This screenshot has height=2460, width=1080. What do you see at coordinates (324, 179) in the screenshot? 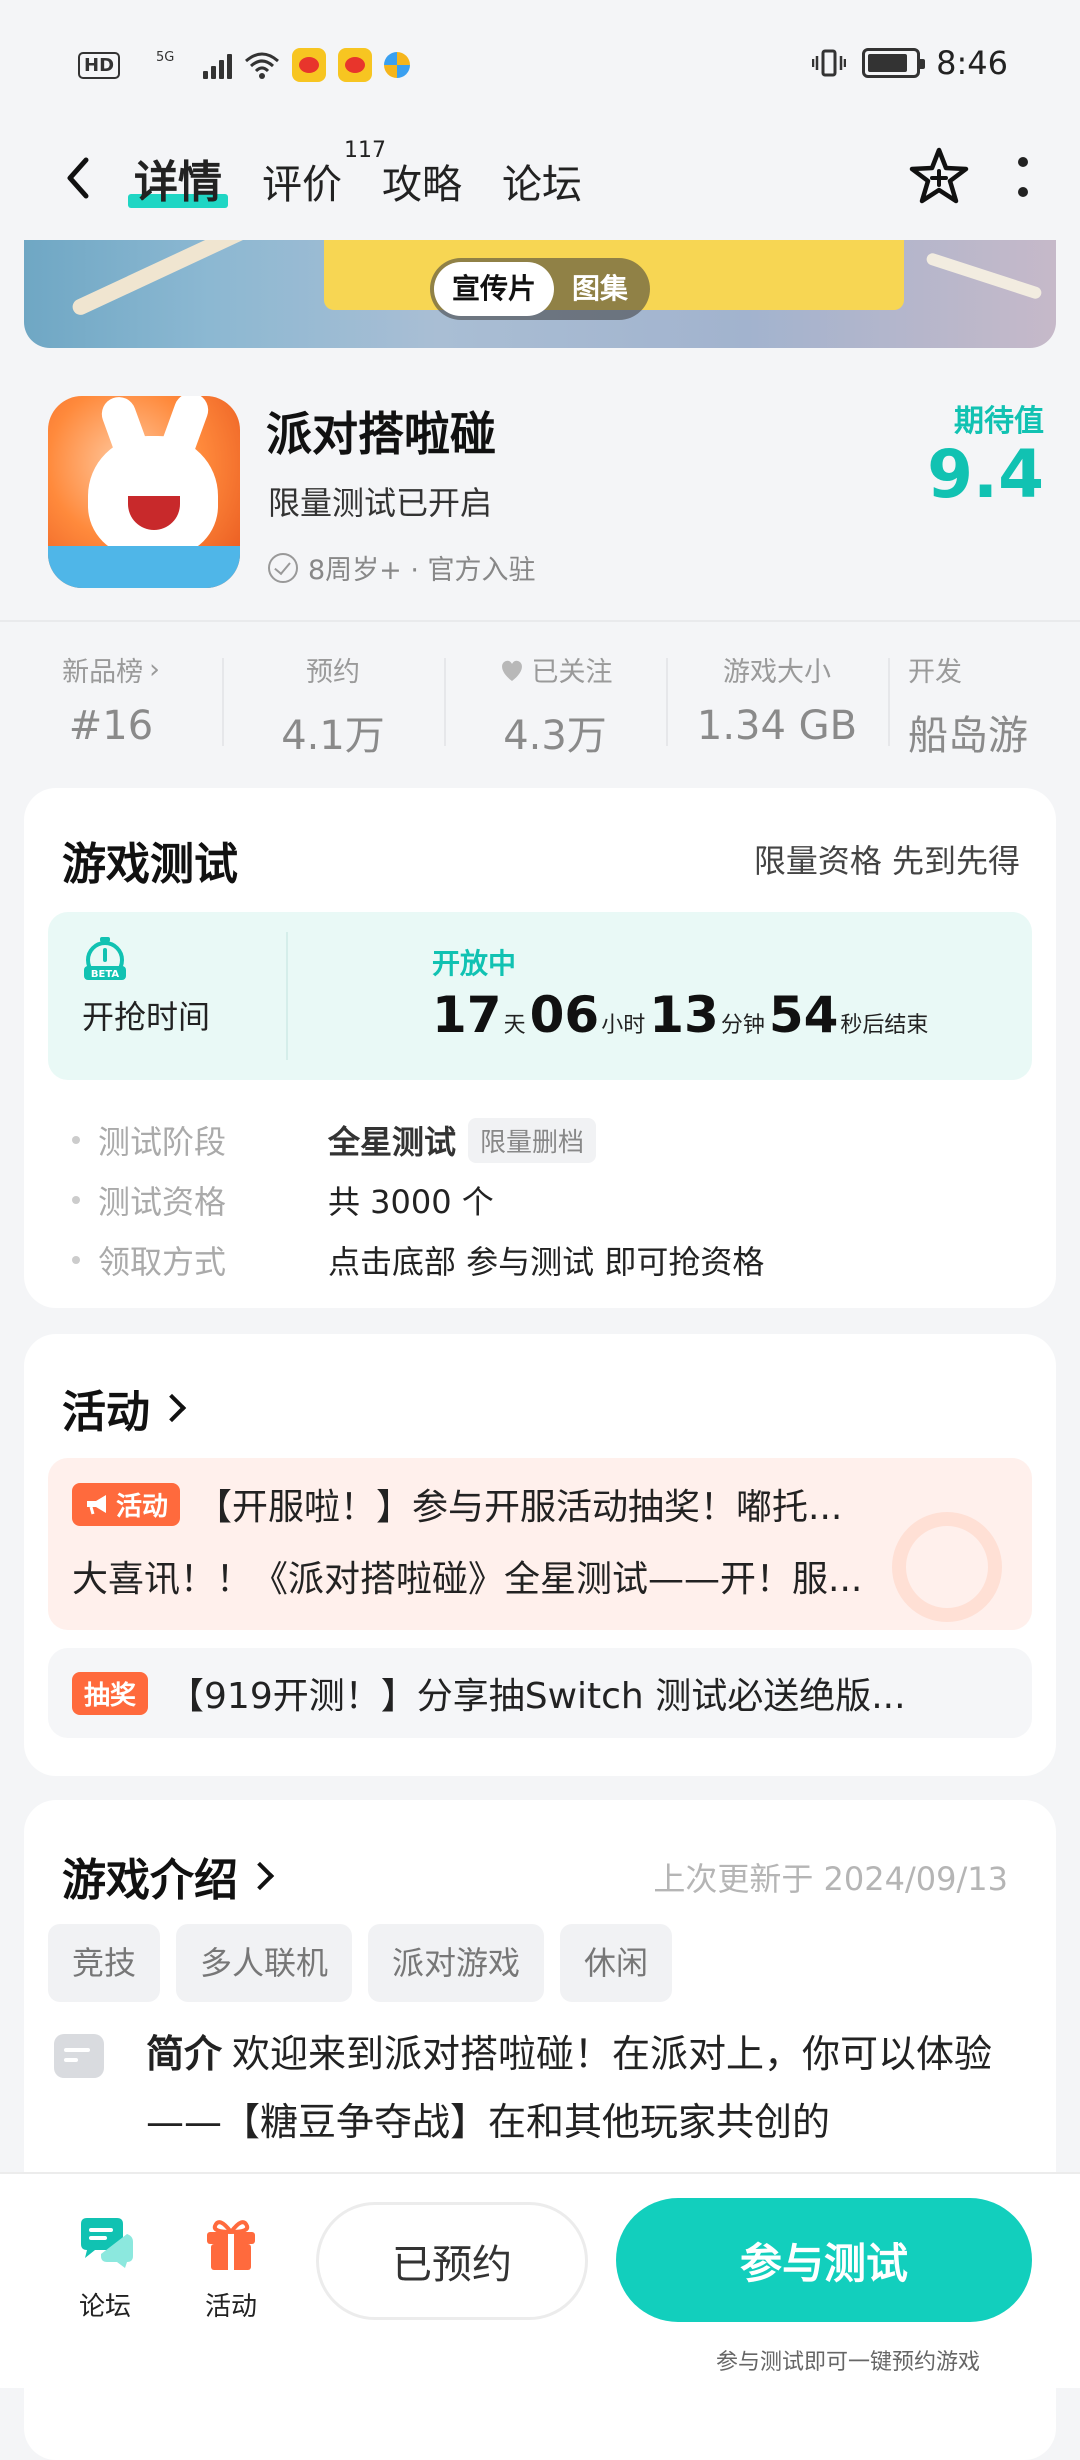
I see `tab-reviews: 评价 117` at bounding box center [324, 179].